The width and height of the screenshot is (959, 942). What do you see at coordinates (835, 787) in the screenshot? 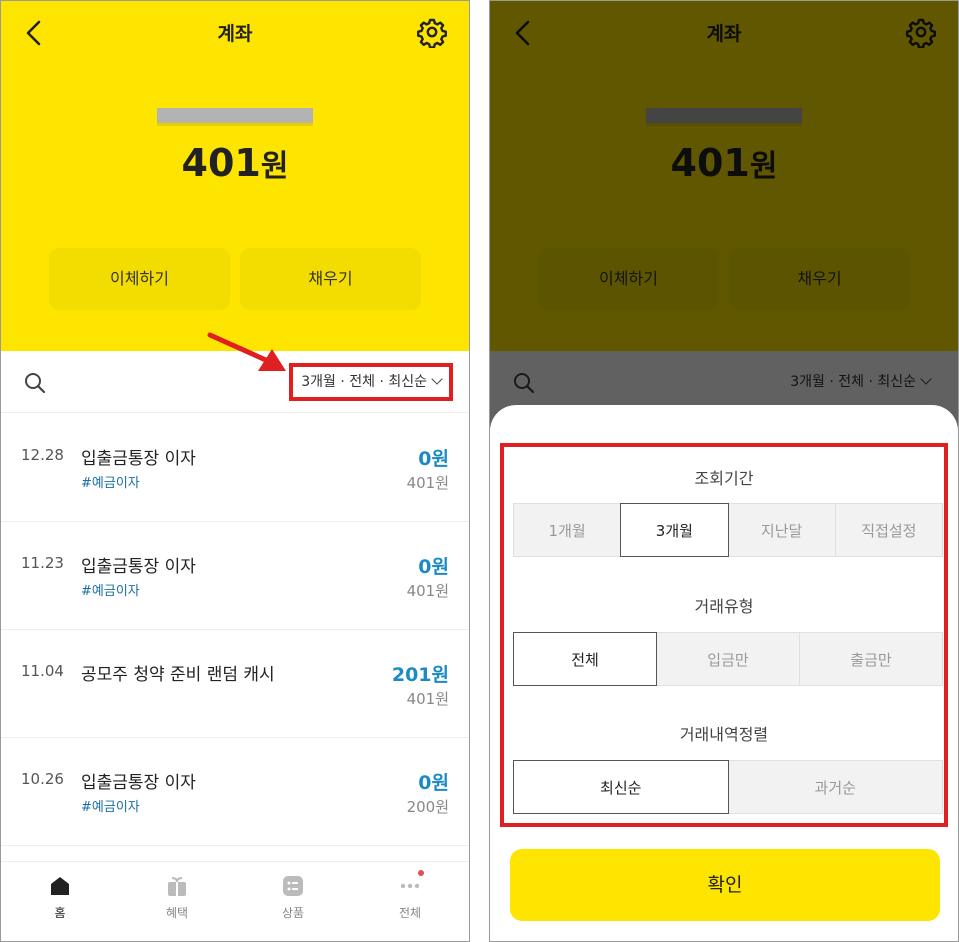
I see `sort-option-oldest: 과거순` at bounding box center [835, 787].